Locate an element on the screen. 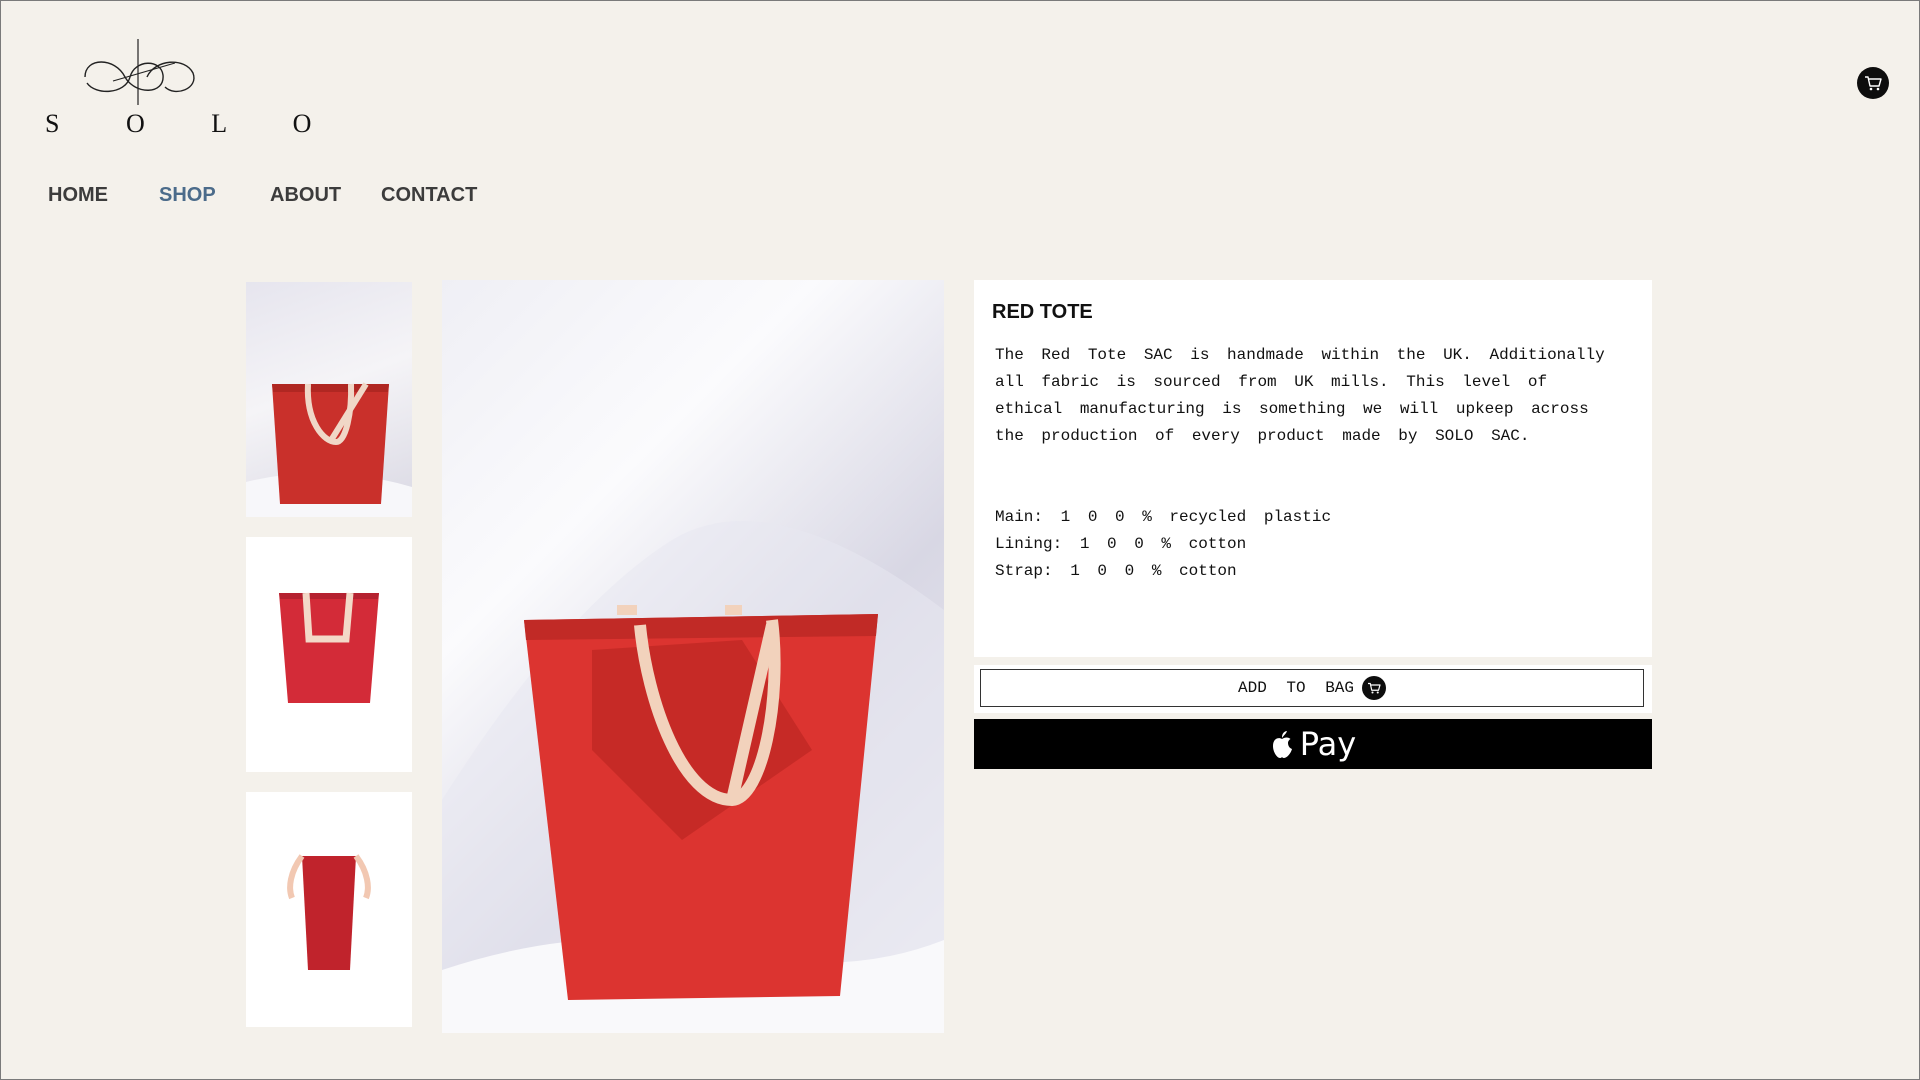  apple-pay-label: Pay is located at coordinates (1328, 744).